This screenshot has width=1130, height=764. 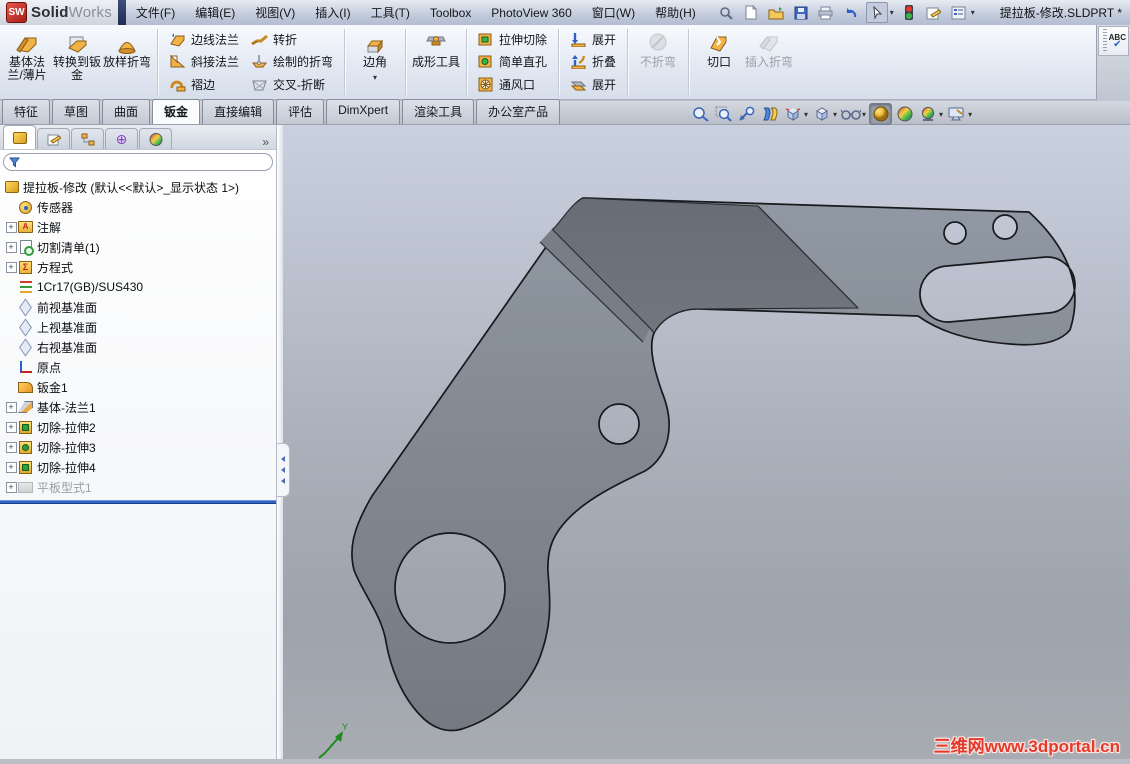 I want to click on search-icon, so click(x=726, y=12).